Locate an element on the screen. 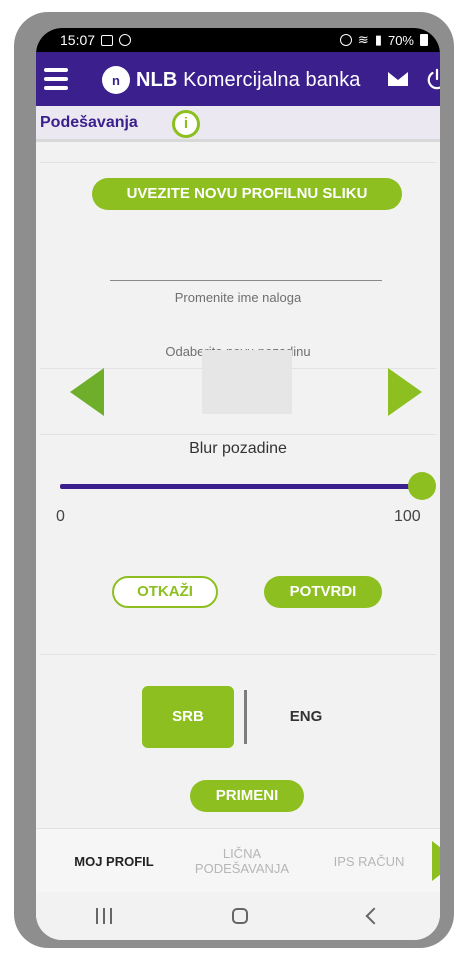 This screenshot has width=462, height=954. account-name-caption: Promenite ime naloga is located at coordinates (238, 297).